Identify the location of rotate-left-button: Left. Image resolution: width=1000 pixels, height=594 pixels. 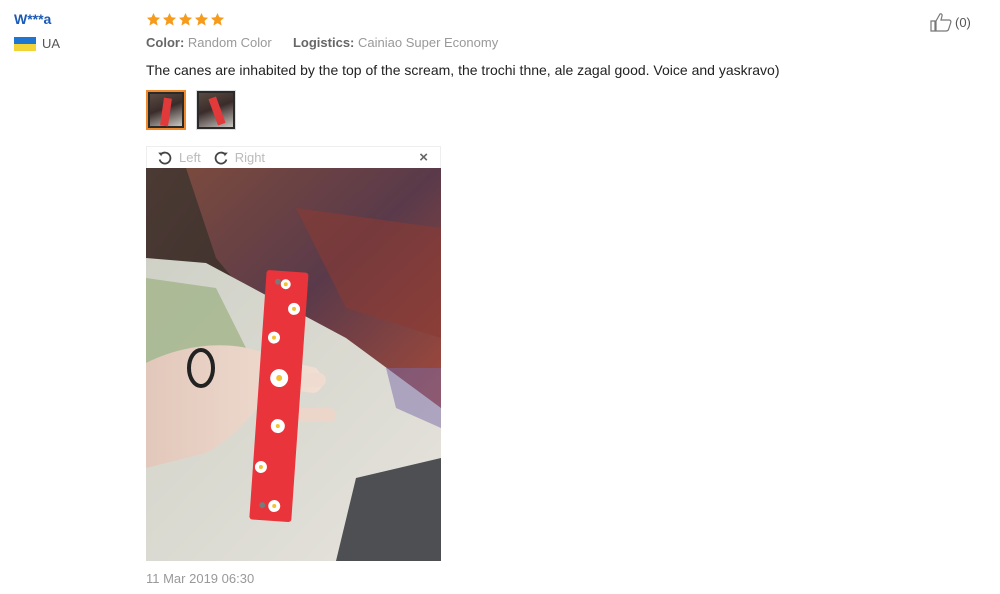
(179, 158).